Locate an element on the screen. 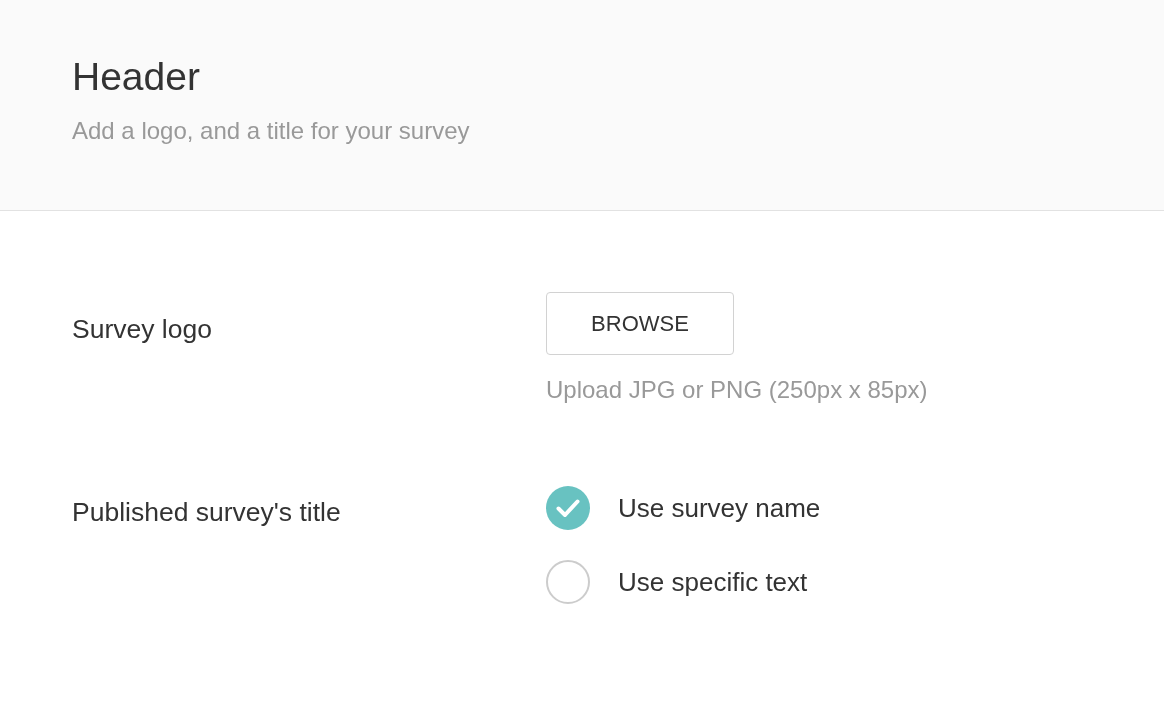  field-label: Published survey's title is located at coordinates (206, 512).